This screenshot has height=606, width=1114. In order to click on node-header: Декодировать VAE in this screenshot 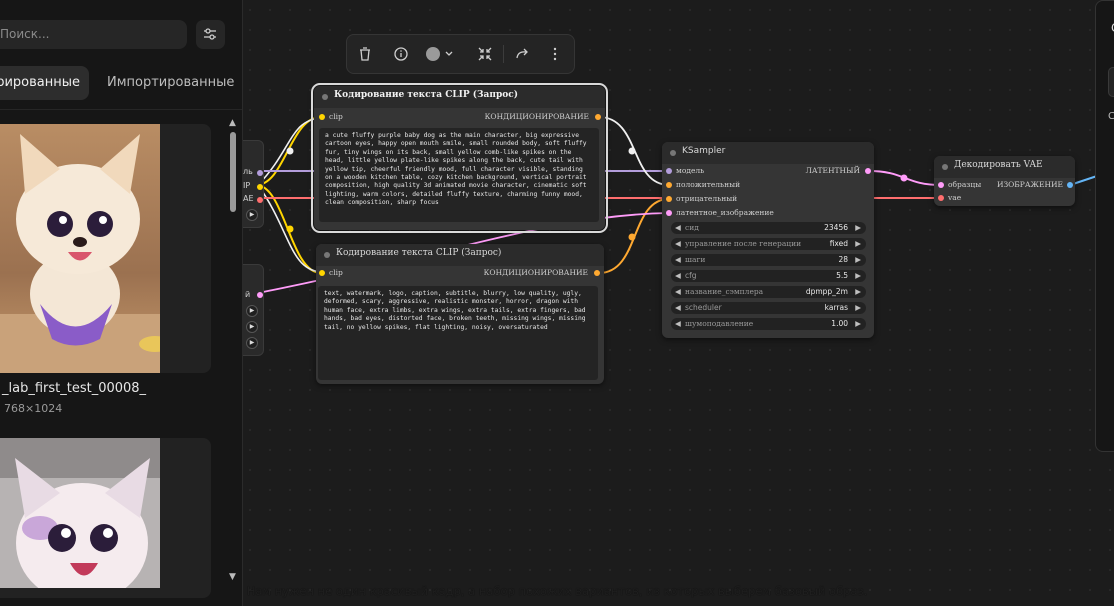, I will do `click(1004, 167)`.